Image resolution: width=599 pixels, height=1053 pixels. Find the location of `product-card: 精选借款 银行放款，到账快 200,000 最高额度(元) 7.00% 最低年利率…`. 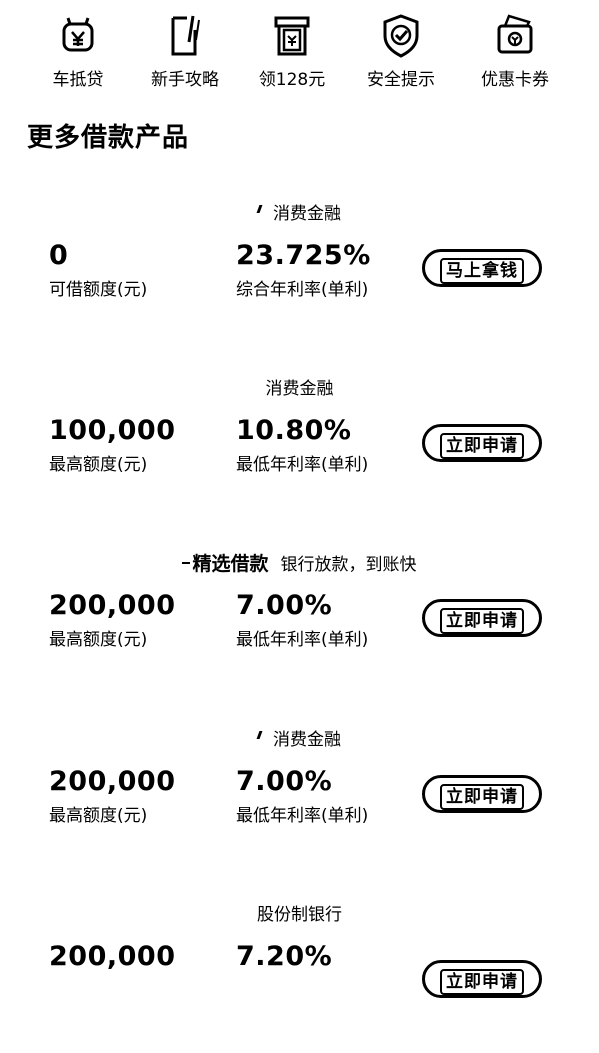

product-card: 精选借款 银行放款，到账快 200,000 最高额度(元) 7.00% 最低年利率… is located at coordinates (299, 627).